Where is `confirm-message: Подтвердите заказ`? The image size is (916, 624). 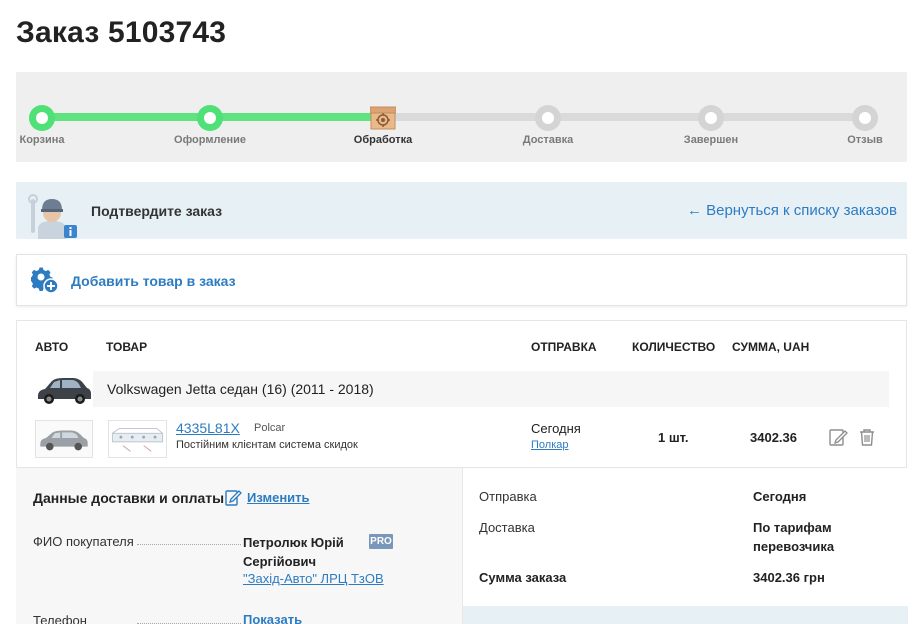
confirm-message: Подтвердите заказ is located at coordinates (157, 211).